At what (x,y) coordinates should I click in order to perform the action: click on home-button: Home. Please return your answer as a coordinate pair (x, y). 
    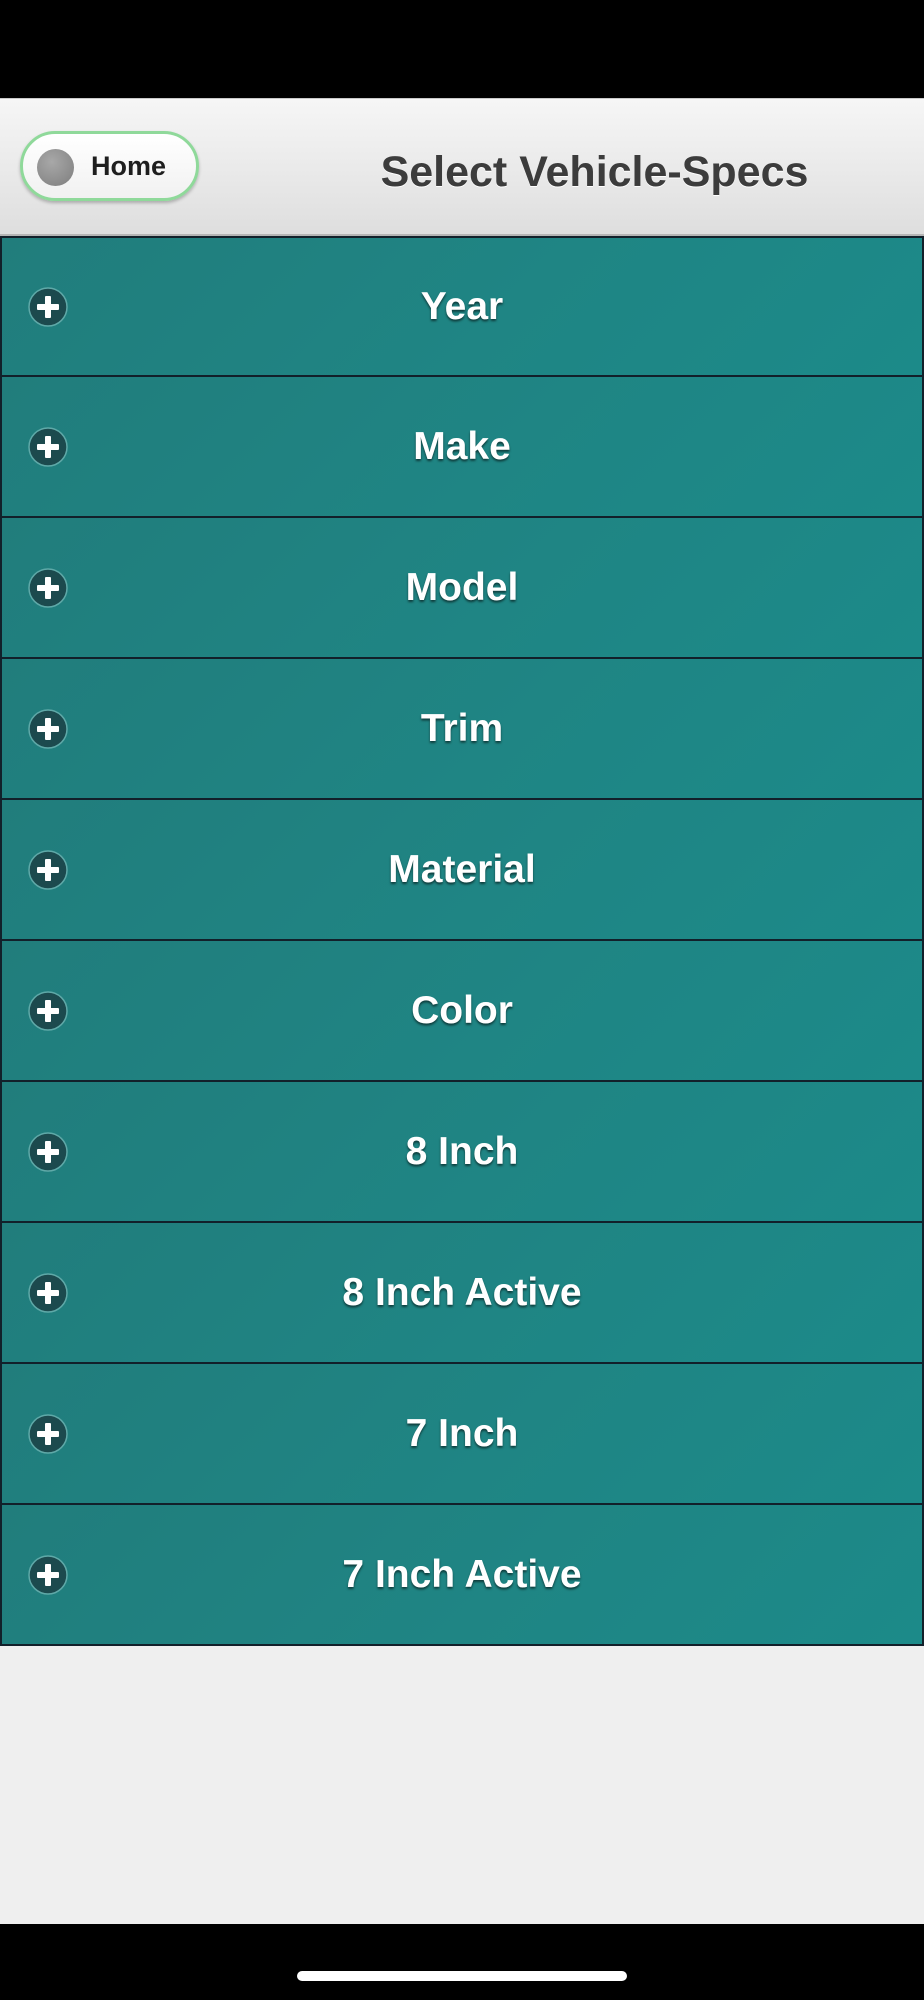
    Looking at the image, I should click on (109, 166).